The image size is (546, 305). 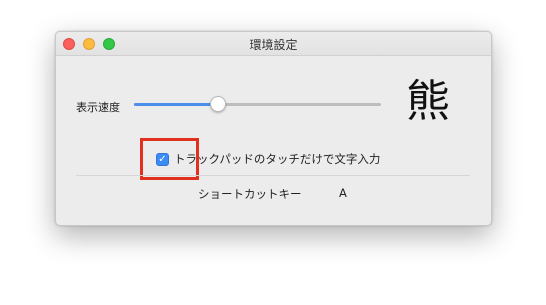 I want to click on trackpad-option-label: トラックパッドのタッチだけで文字入力, so click(x=277, y=159).